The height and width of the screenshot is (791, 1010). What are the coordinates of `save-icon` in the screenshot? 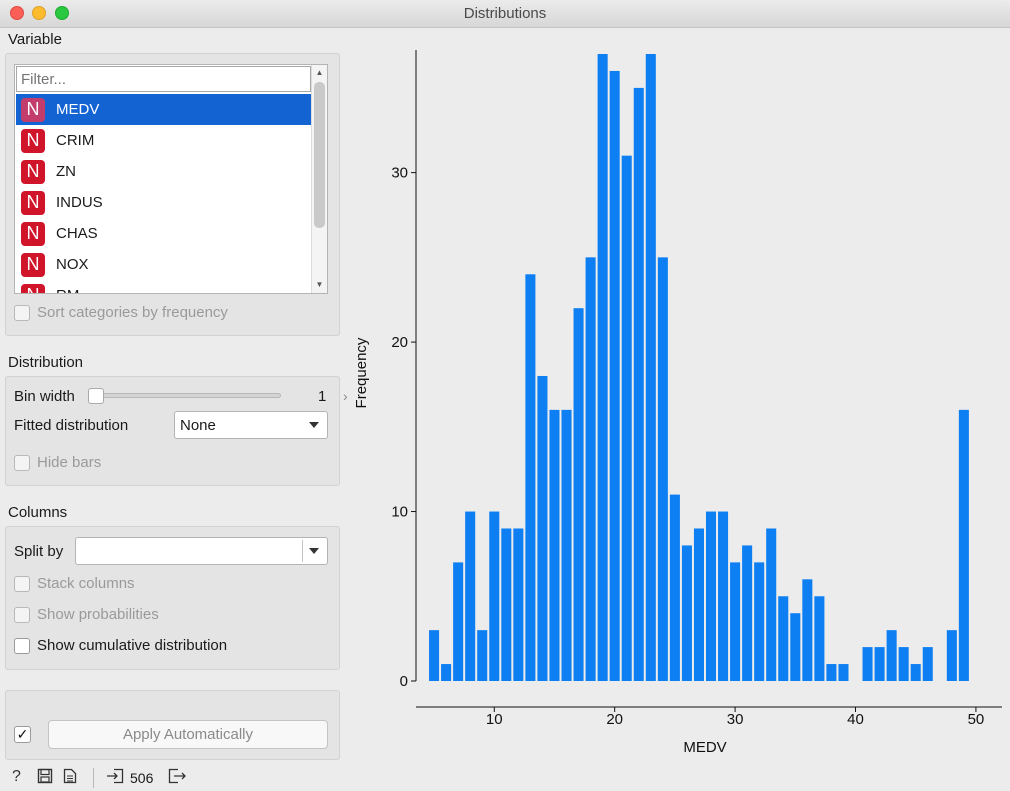 It's located at (45, 778).